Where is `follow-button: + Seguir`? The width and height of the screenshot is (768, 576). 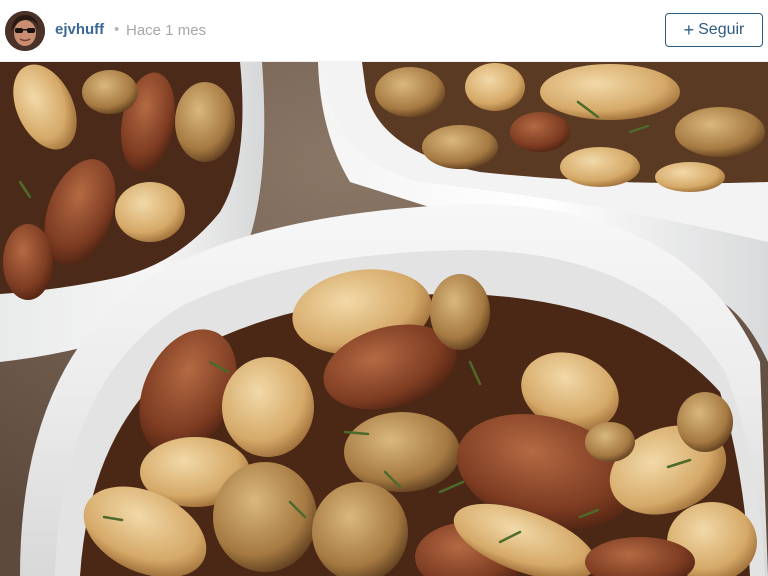 follow-button: + Seguir is located at coordinates (714, 30).